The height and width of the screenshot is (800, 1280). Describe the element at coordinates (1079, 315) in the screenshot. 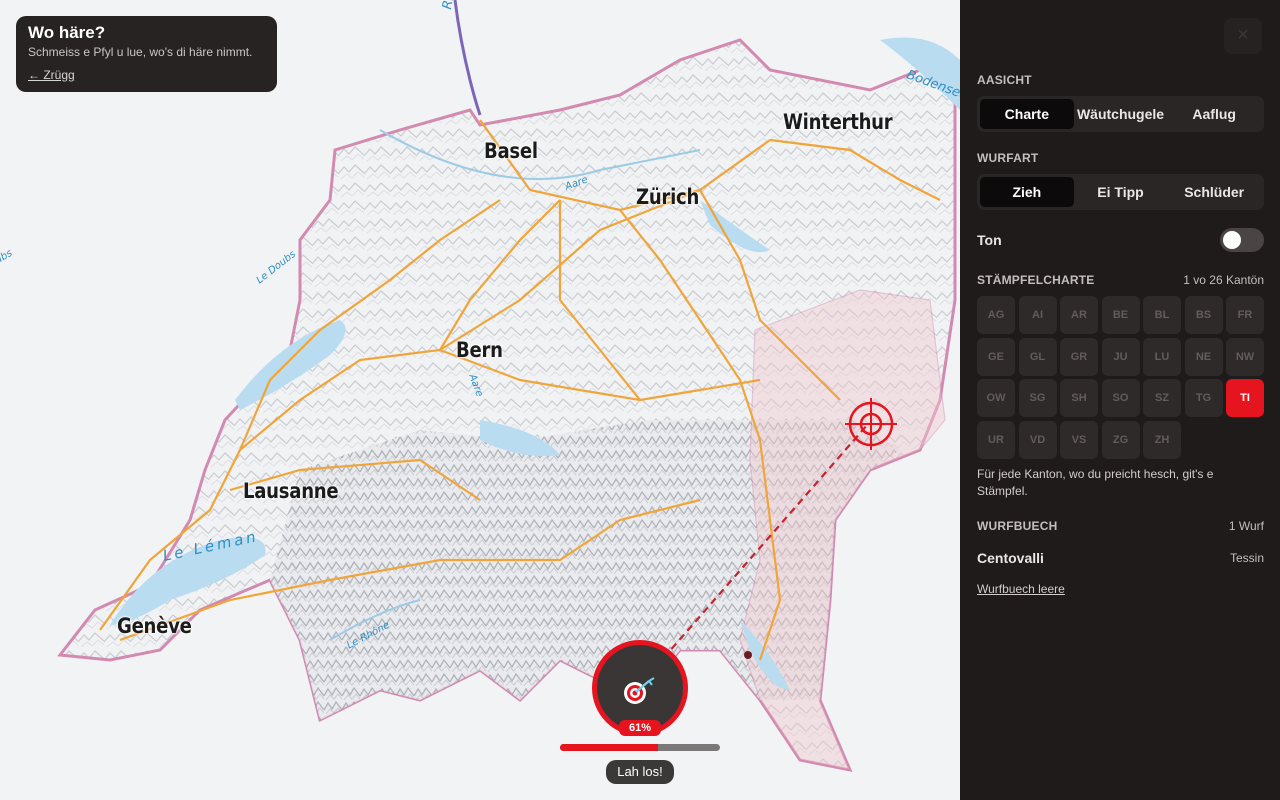

I see `canton-stamp-ar: AR` at that location.